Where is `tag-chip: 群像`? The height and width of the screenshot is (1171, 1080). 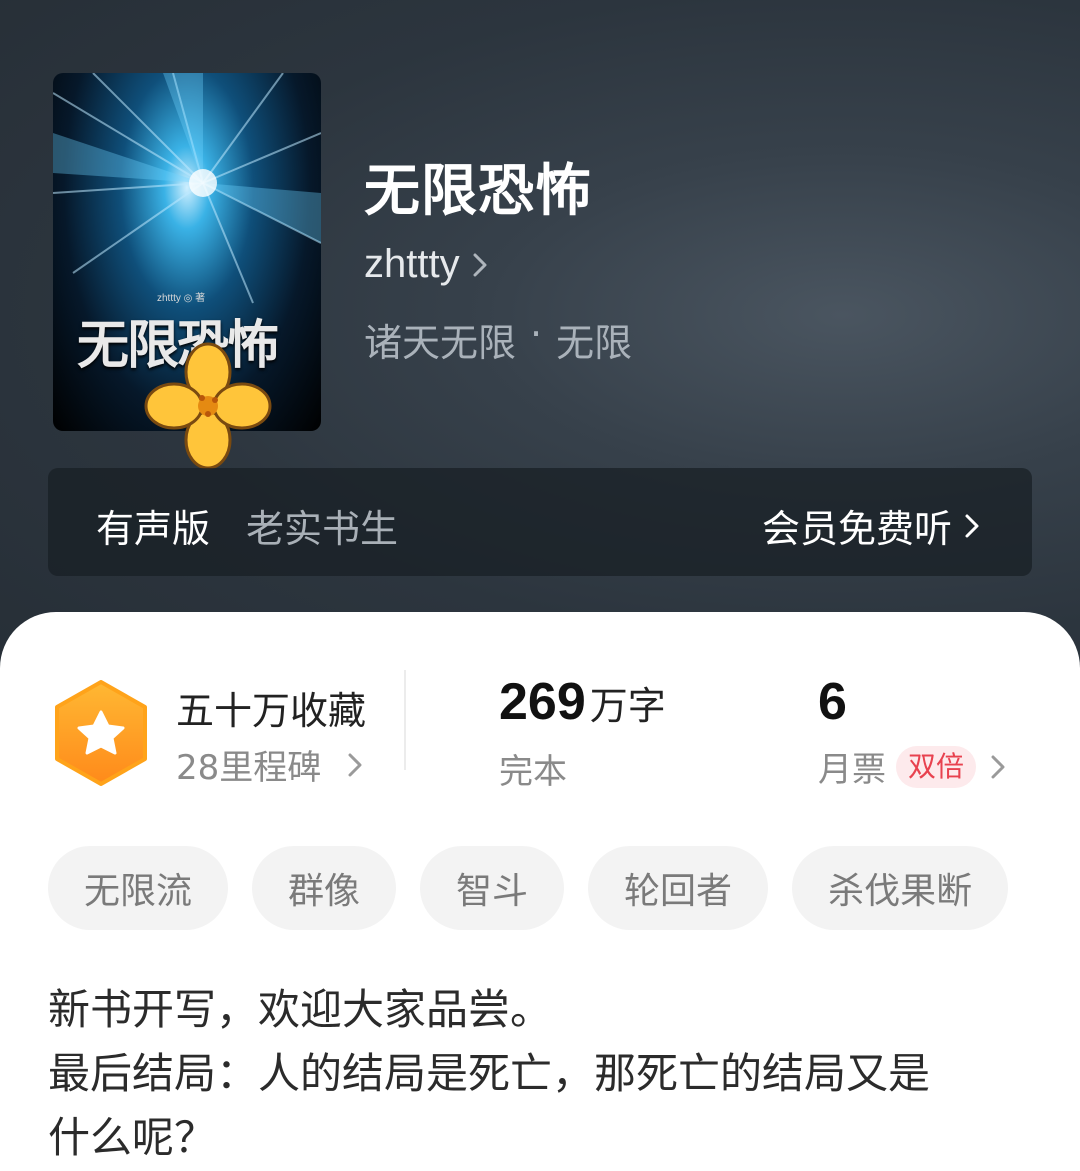
tag-chip: 群像 is located at coordinates (324, 888).